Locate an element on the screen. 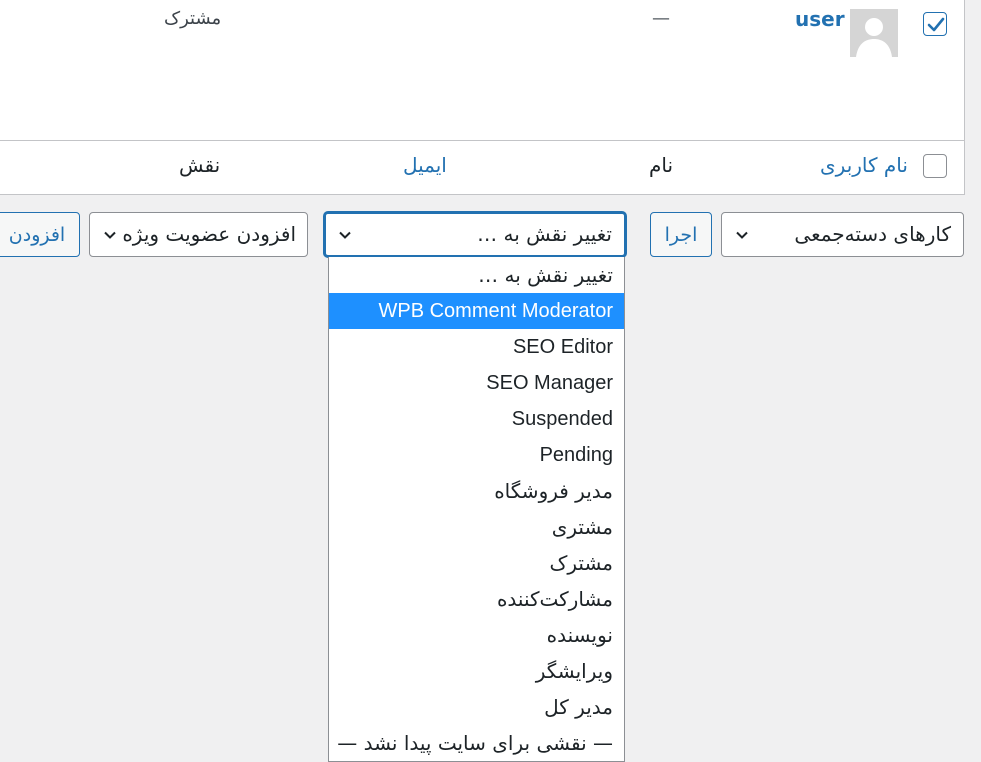 The image size is (981, 762). check-icon is located at coordinates (936, 24).